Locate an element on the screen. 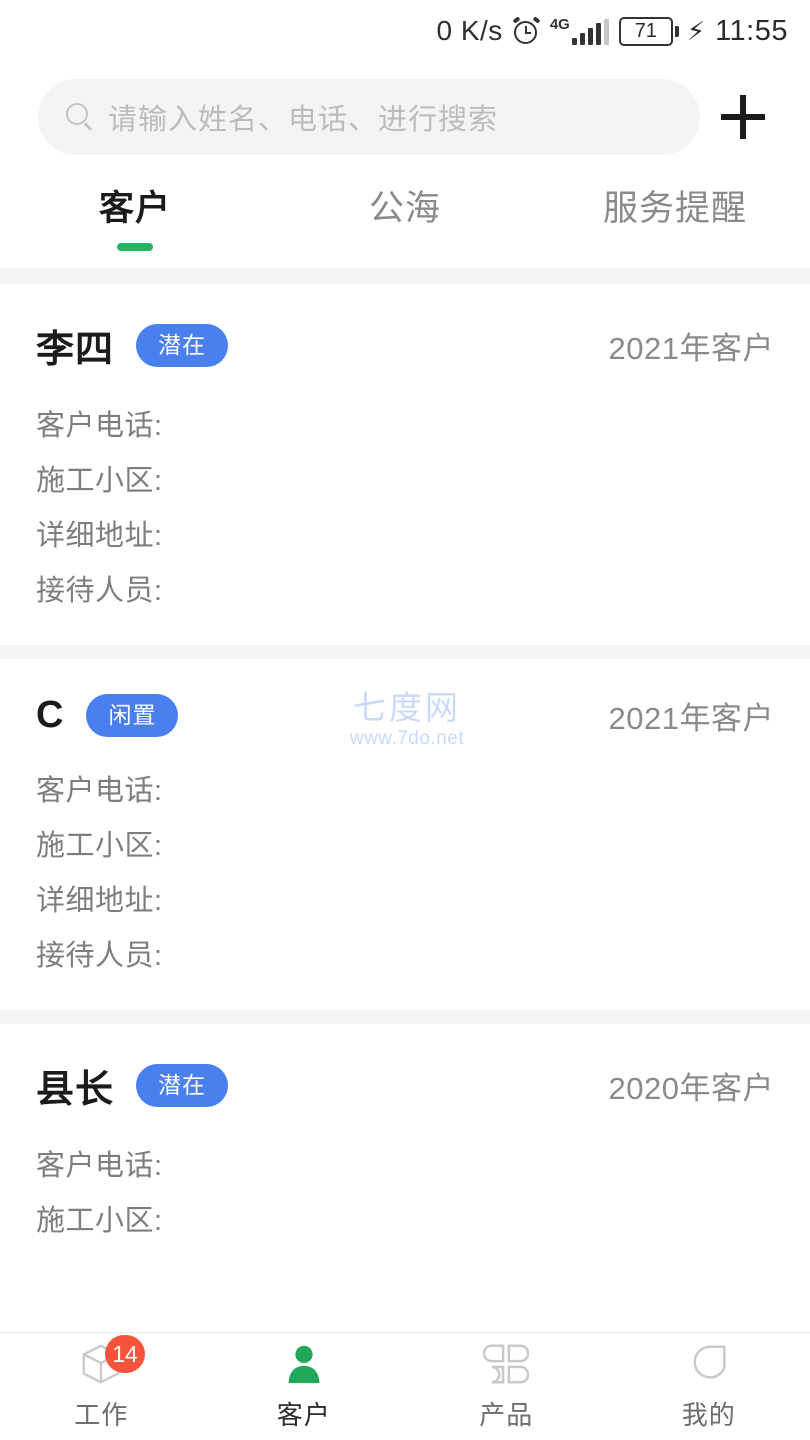 This screenshot has width=810, height=1440. tab-customers: 客户 is located at coordinates (135, 220).